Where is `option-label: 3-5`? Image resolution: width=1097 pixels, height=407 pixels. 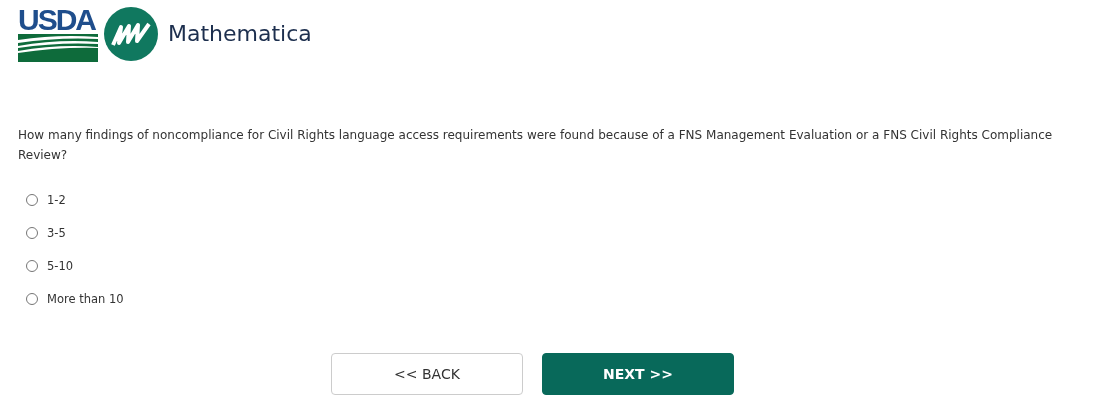 option-label: 3-5 is located at coordinates (56, 233).